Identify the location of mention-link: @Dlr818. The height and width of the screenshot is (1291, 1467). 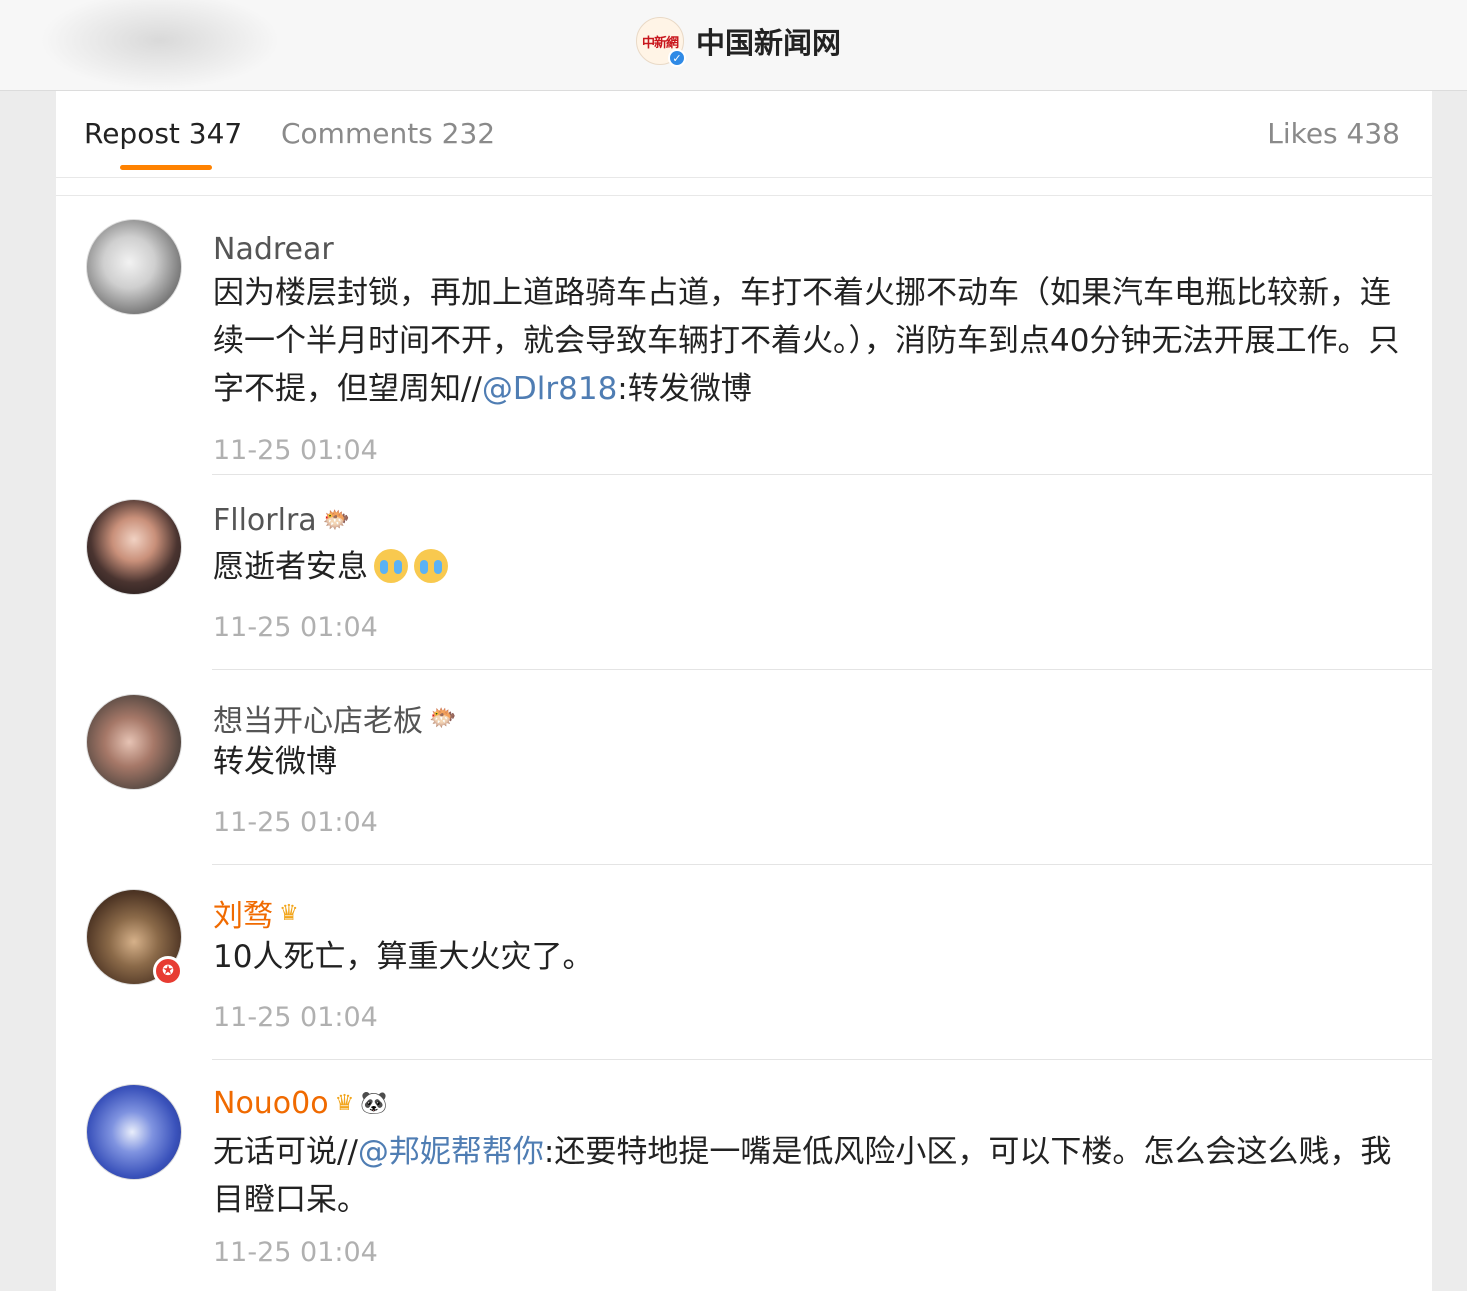
(549, 389).